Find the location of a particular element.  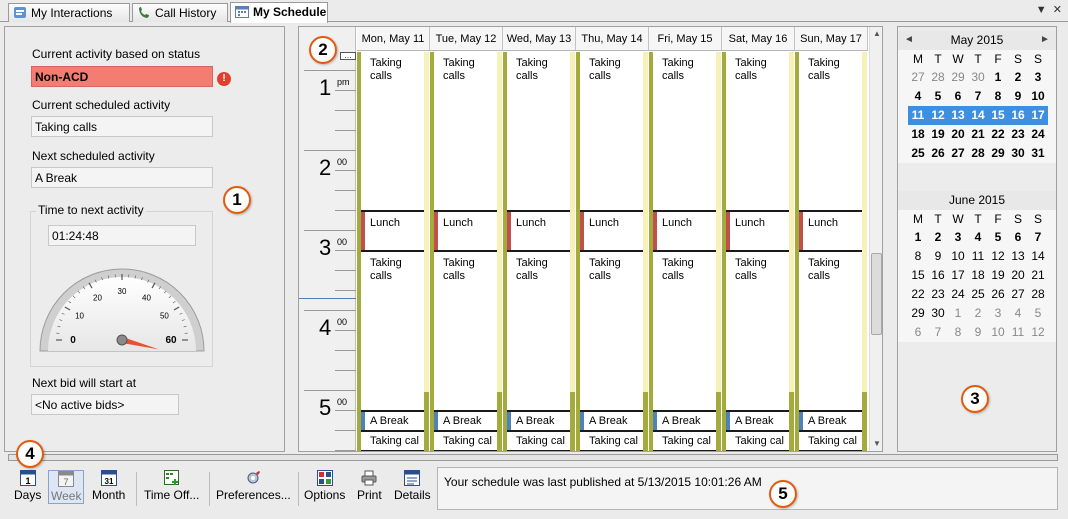

calendar-day: 1 is located at coordinates (958, 313).